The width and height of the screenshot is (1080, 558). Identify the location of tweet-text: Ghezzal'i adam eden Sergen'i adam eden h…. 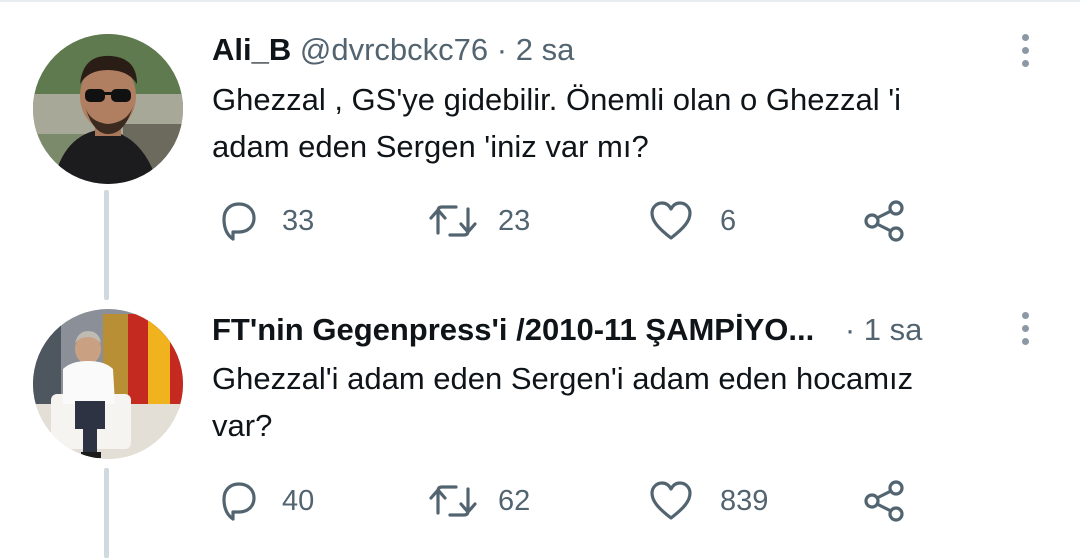
(612, 402).